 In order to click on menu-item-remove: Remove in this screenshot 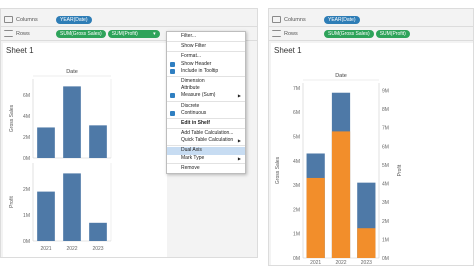, I will do `click(206, 168)`.